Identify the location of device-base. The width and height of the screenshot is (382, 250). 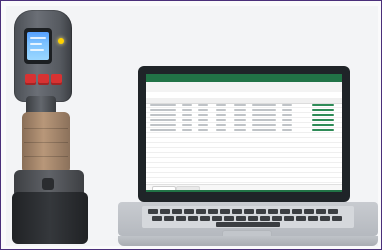
(50, 218).